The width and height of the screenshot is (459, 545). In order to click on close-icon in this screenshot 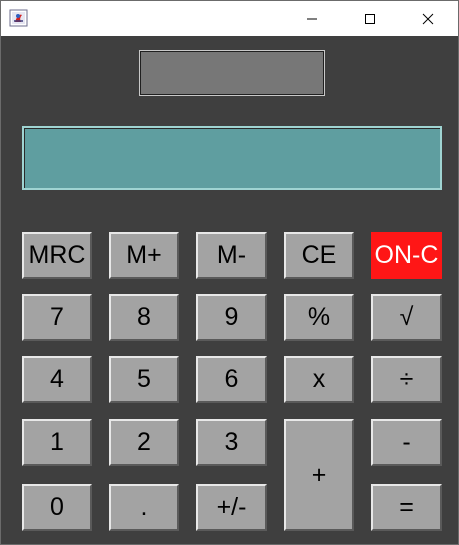, I will do `click(428, 18)`.